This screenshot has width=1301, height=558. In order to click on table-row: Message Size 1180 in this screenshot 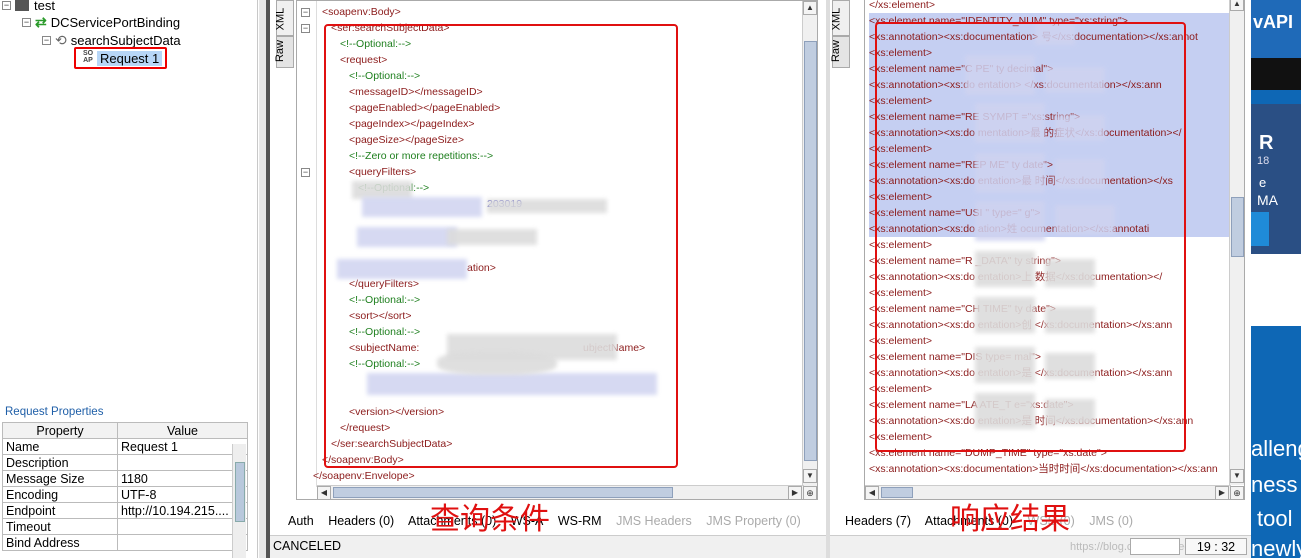, I will do `click(125, 478)`.